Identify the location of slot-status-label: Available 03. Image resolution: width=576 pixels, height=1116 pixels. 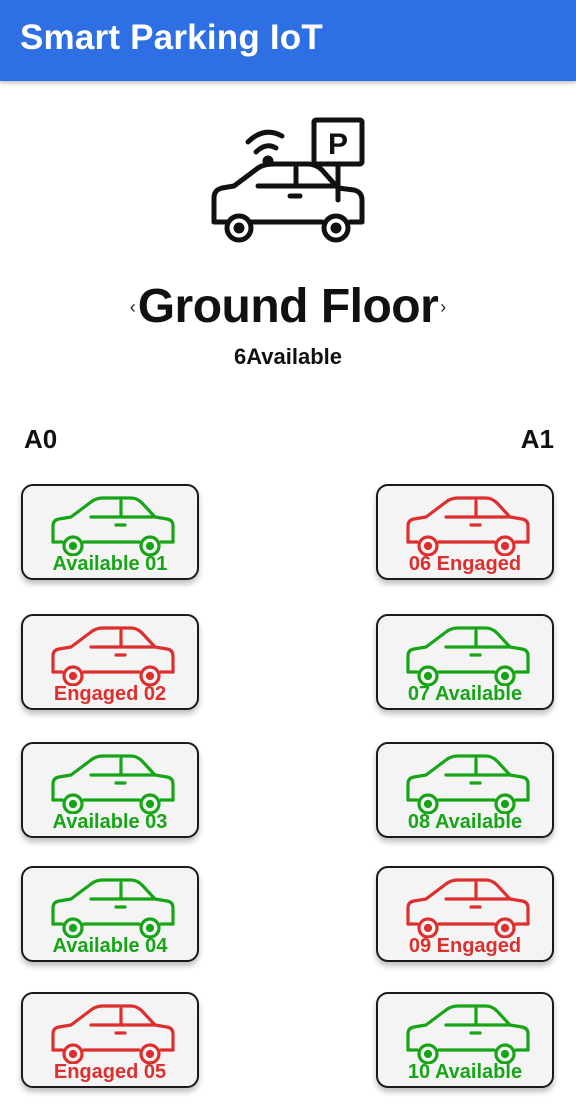
(110, 822).